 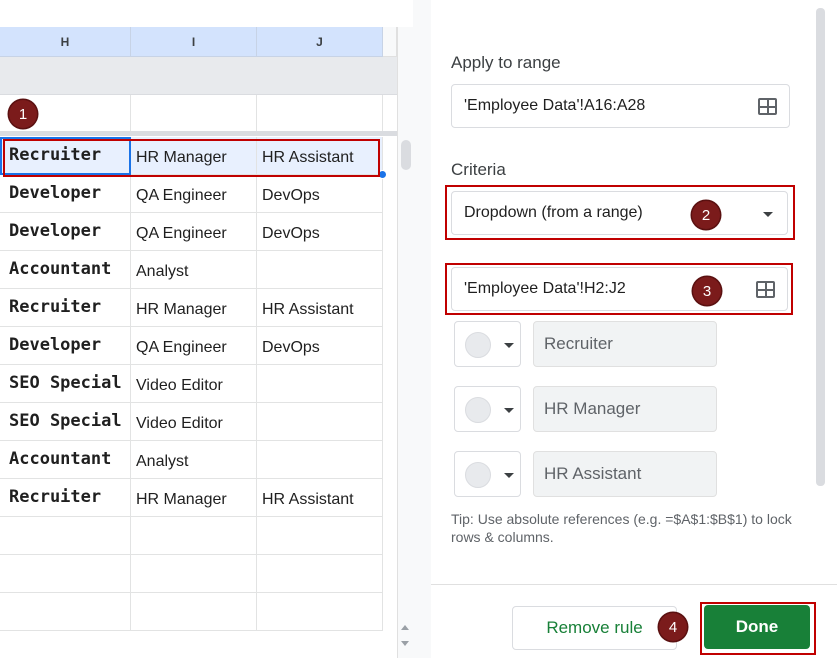 I want to click on empty-row, so click(x=198, y=114).